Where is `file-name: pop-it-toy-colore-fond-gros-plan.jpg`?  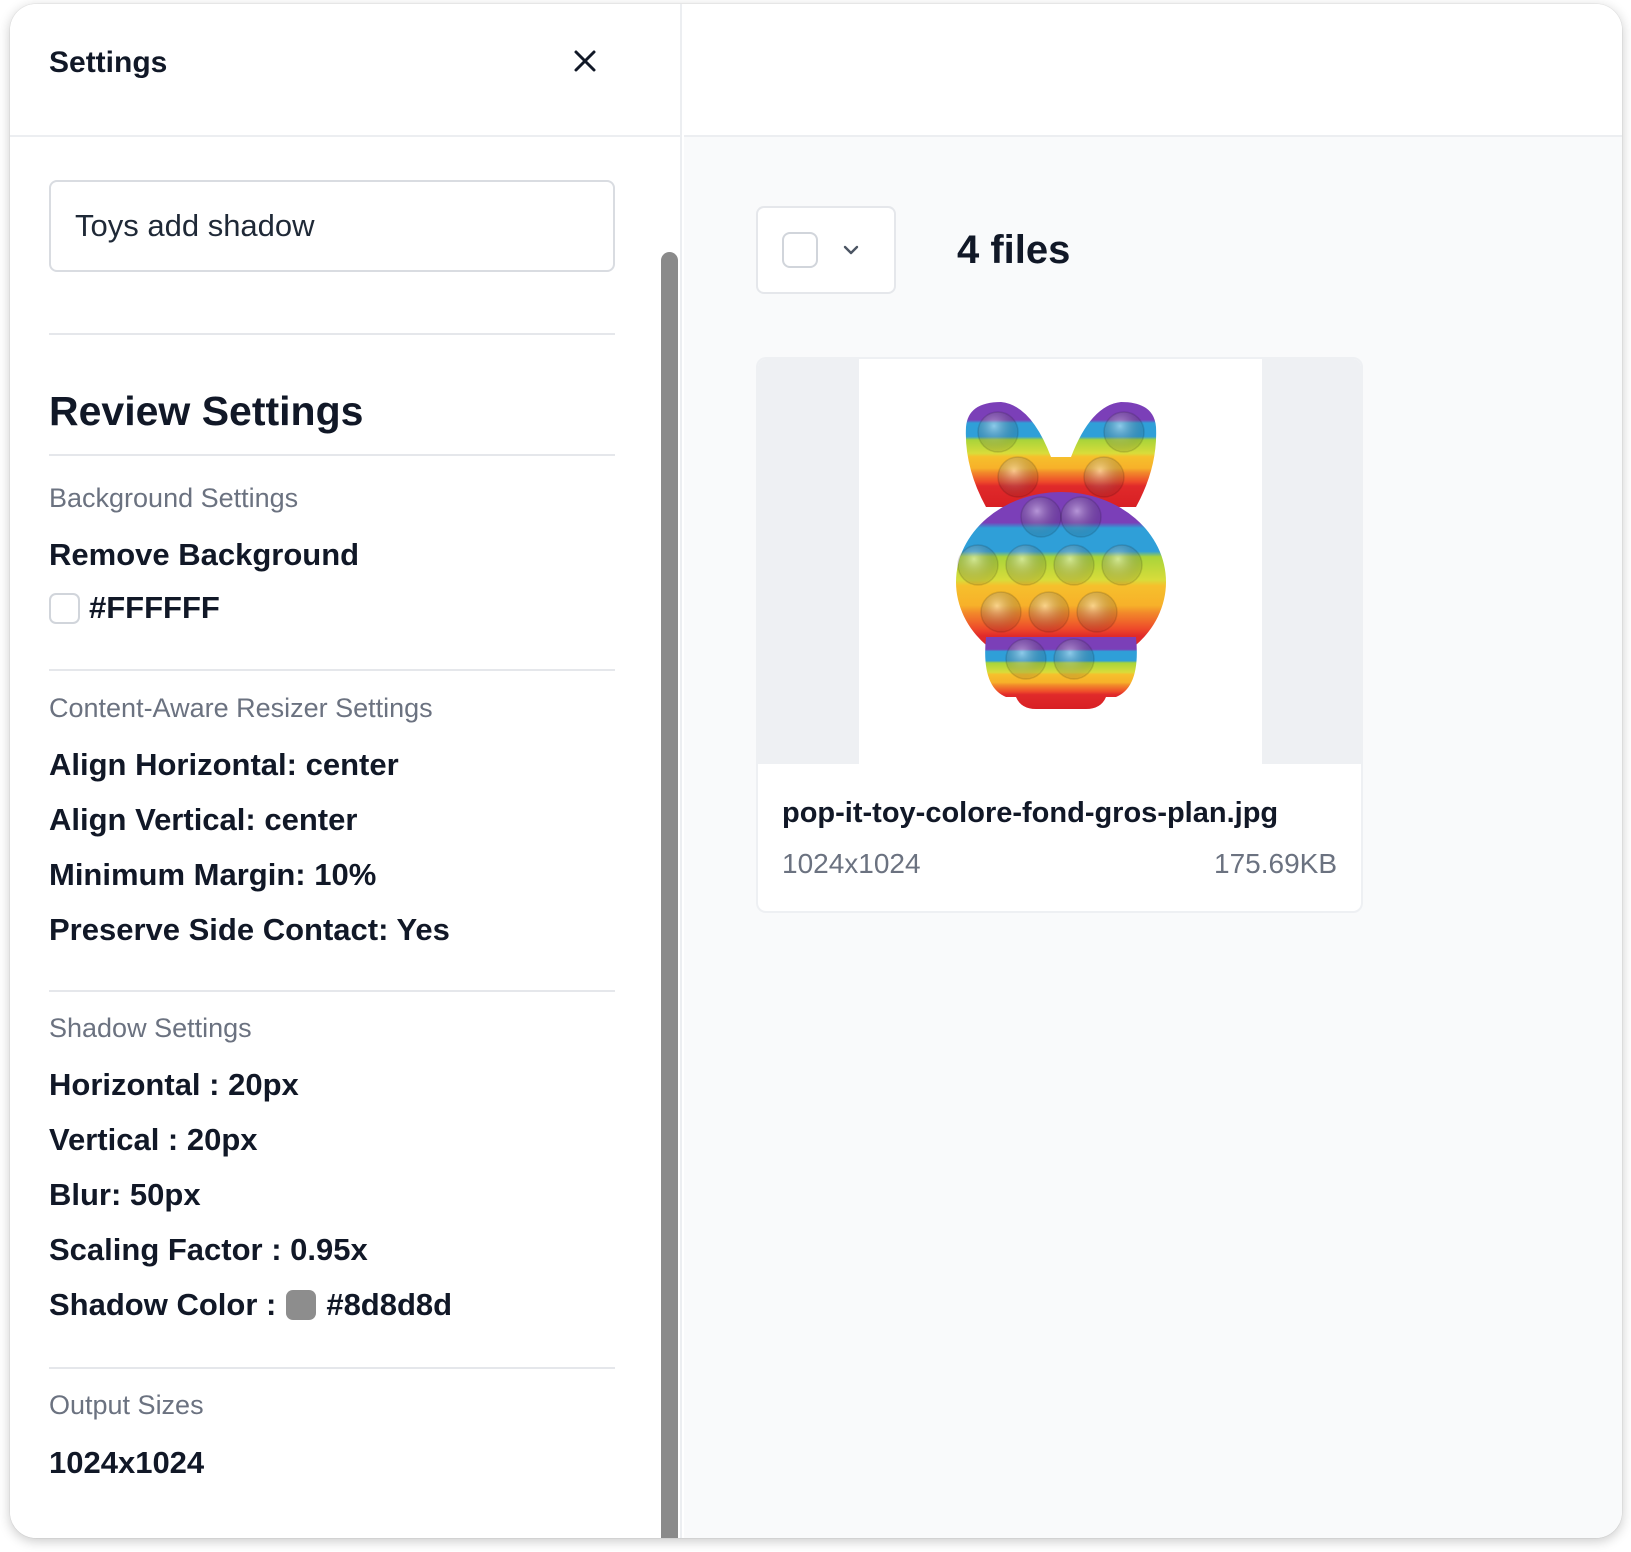
file-name: pop-it-toy-colore-fond-gros-plan.jpg is located at coordinates (1030, 813).